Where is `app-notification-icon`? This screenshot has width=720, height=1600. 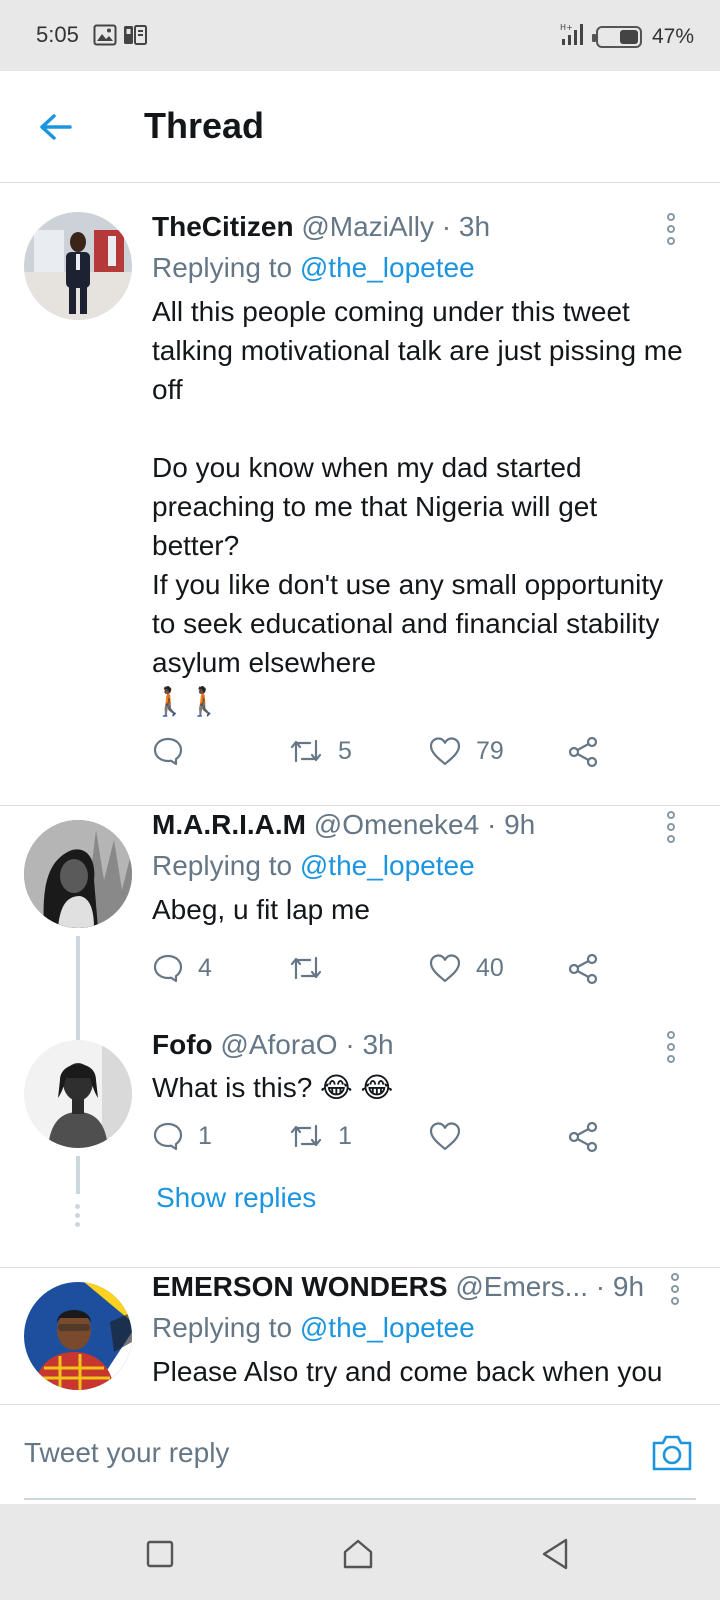
app-notification-icon is located at coordinates (135, 37).